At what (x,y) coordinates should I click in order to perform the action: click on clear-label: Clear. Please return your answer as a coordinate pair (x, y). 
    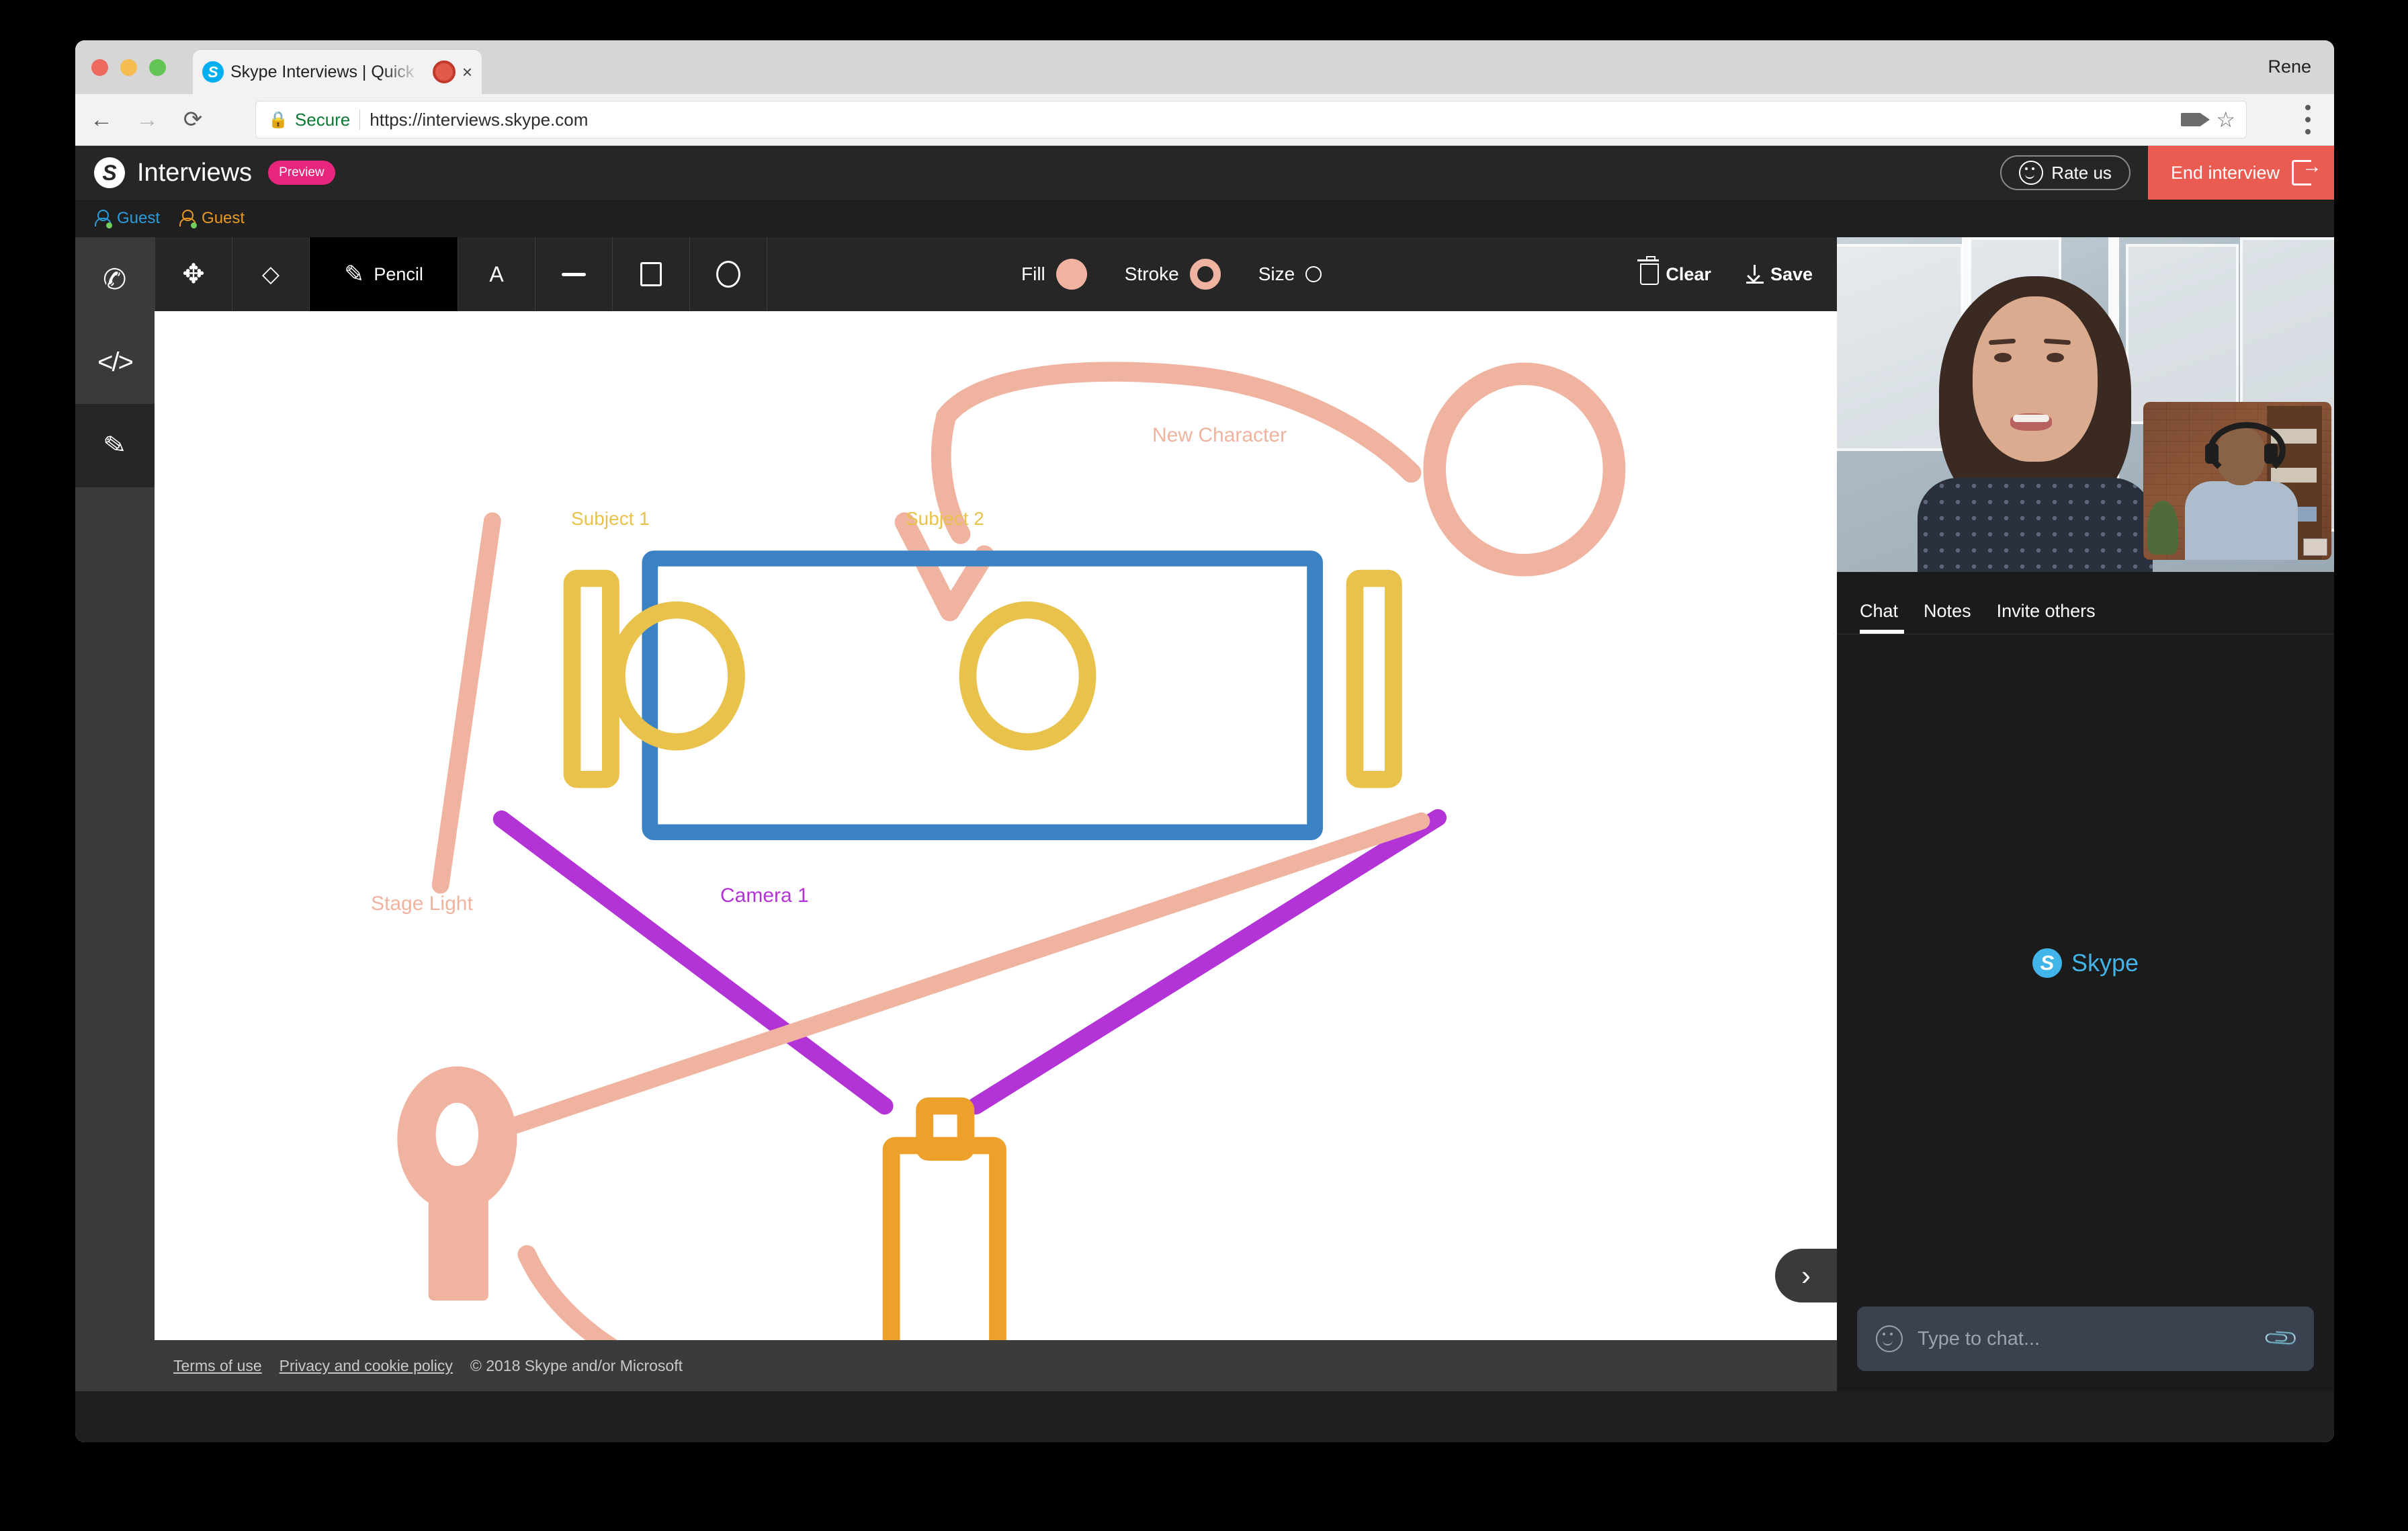
    Looking at the image, I should click on (1688, 273).